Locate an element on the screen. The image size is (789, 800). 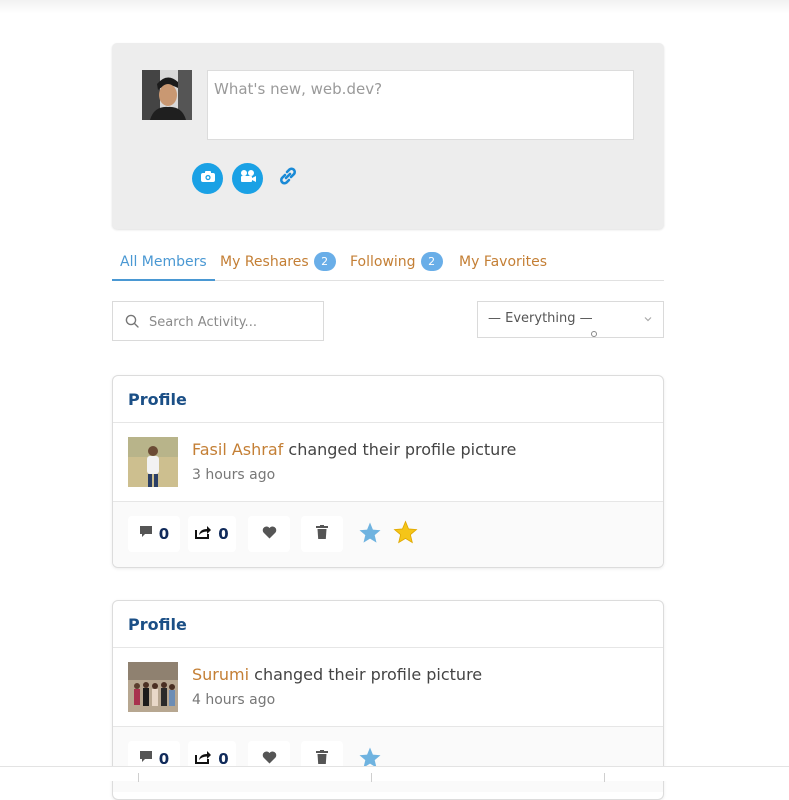
current-user-avatar is located at coordinates (167, 95).